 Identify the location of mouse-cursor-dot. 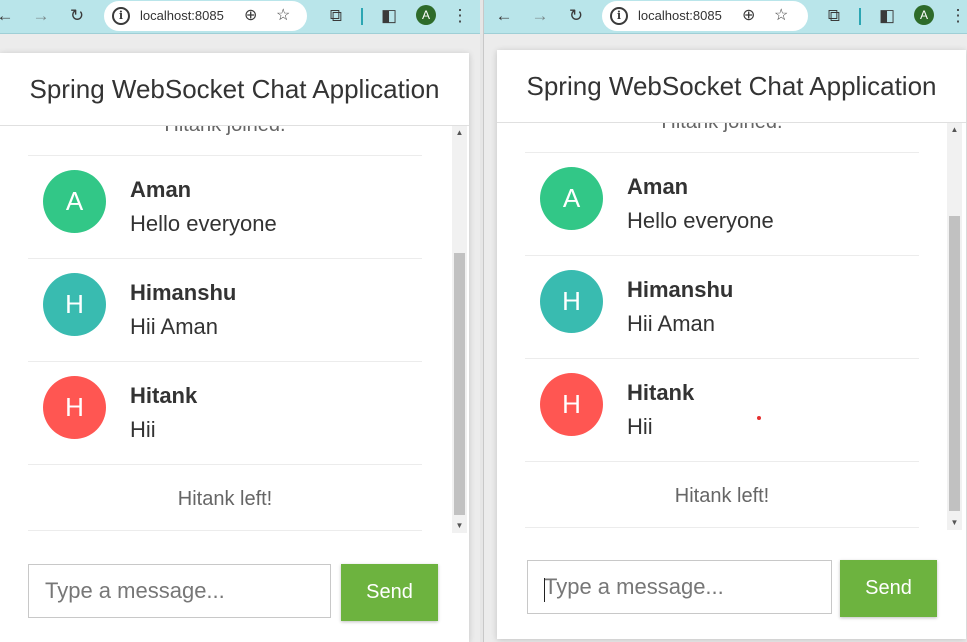
(759, 418).